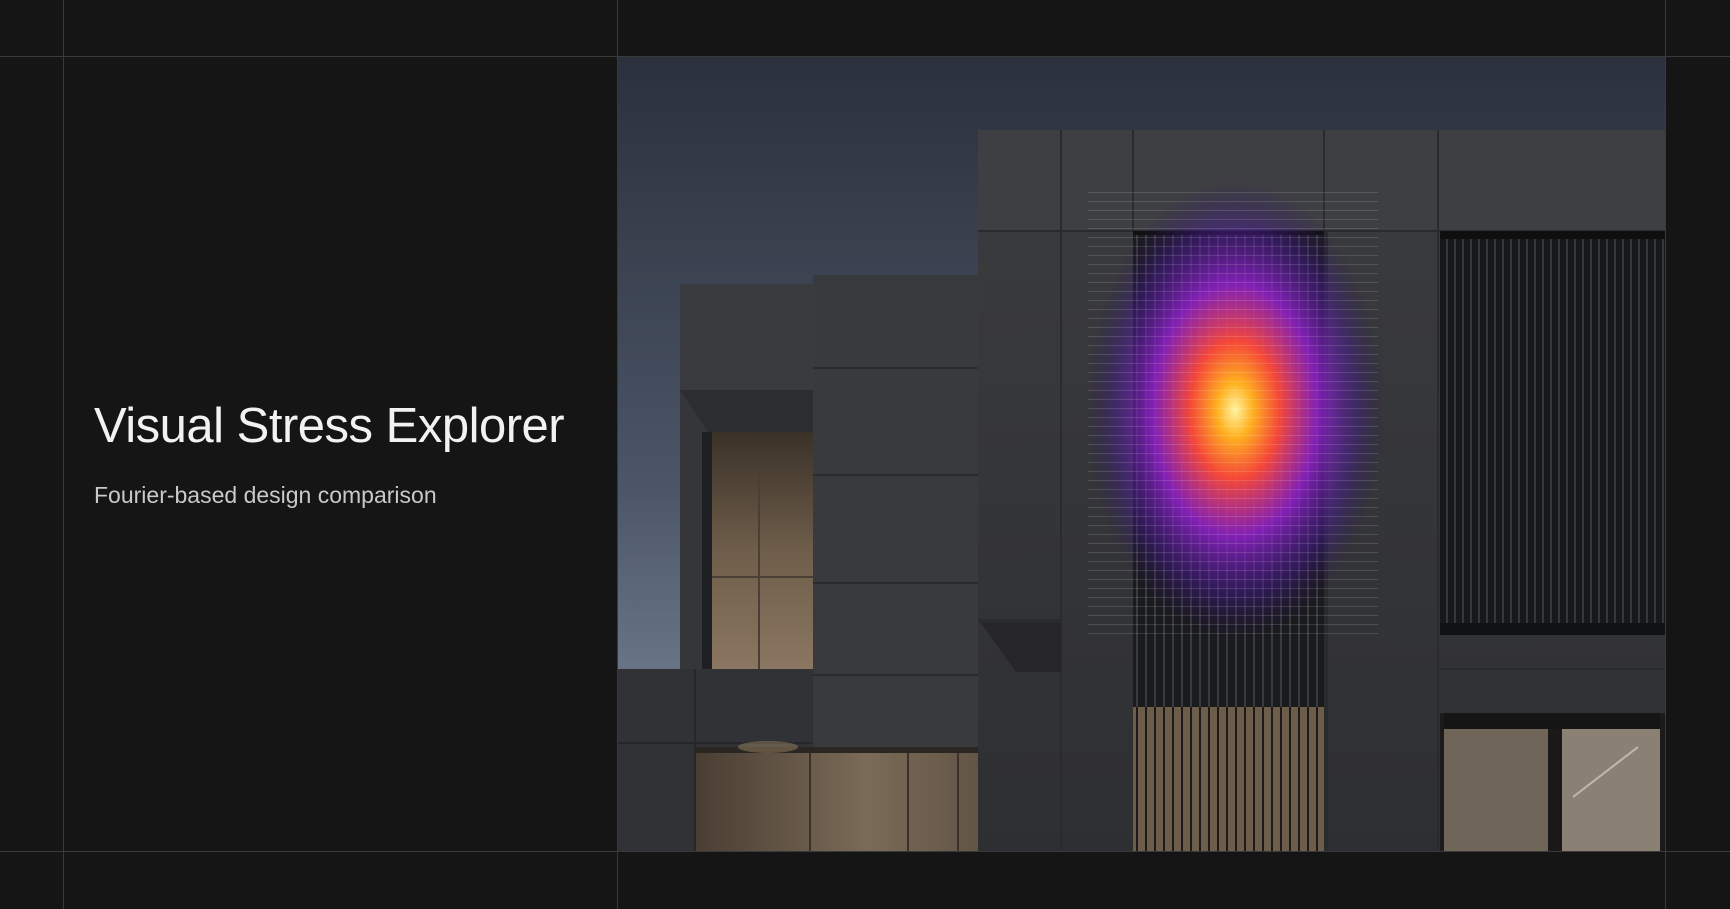 Image resolution: width=1730 pixels, height=909 pixels. Describe the element at coordinates (63, 454) in the screenshot. I see `frame-line-left` at that location.